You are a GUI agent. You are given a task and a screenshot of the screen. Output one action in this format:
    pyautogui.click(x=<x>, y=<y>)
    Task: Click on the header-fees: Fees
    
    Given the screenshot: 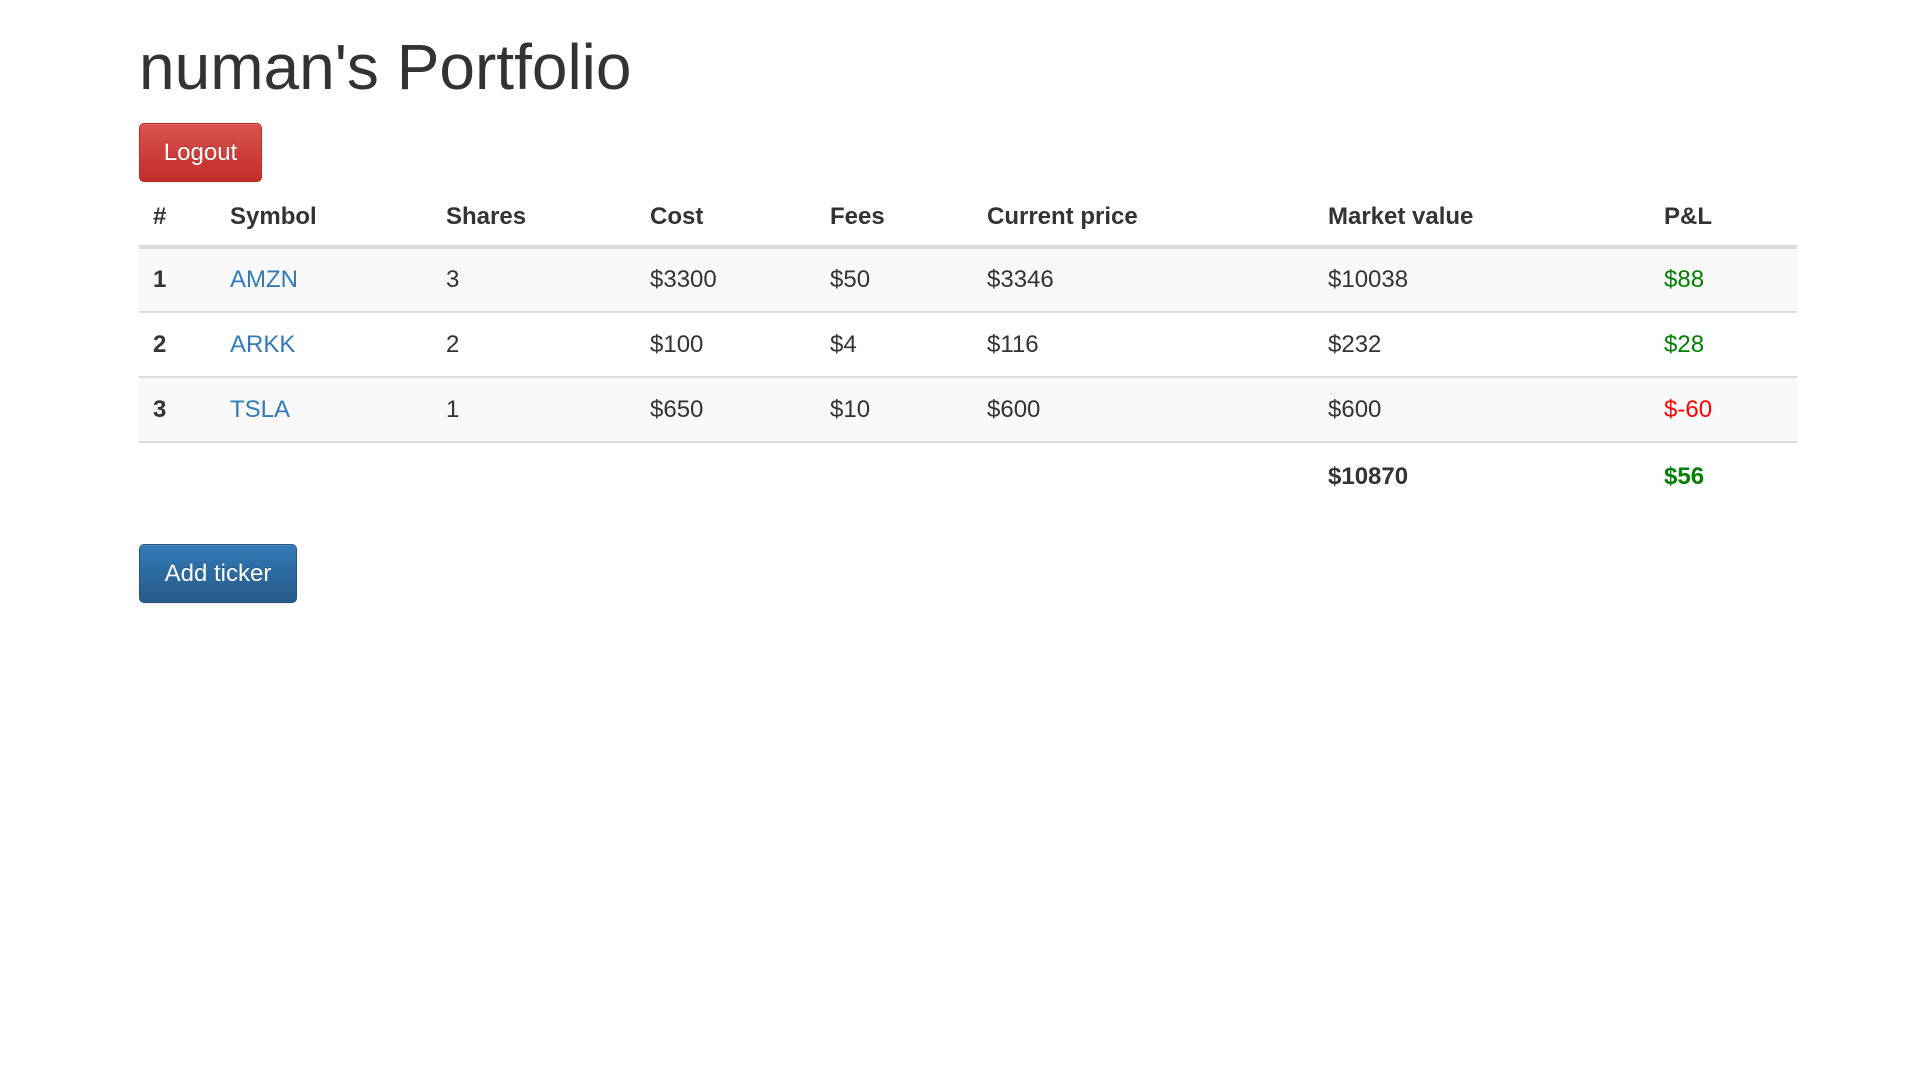 What is the action you would take?
    pyautogui.click(x=894, y=218)
    